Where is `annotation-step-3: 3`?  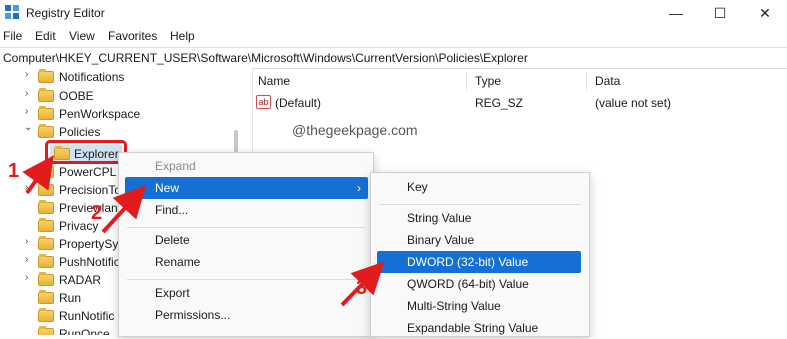
annotation-step-3: 3 is located at coordinates (362, 288).